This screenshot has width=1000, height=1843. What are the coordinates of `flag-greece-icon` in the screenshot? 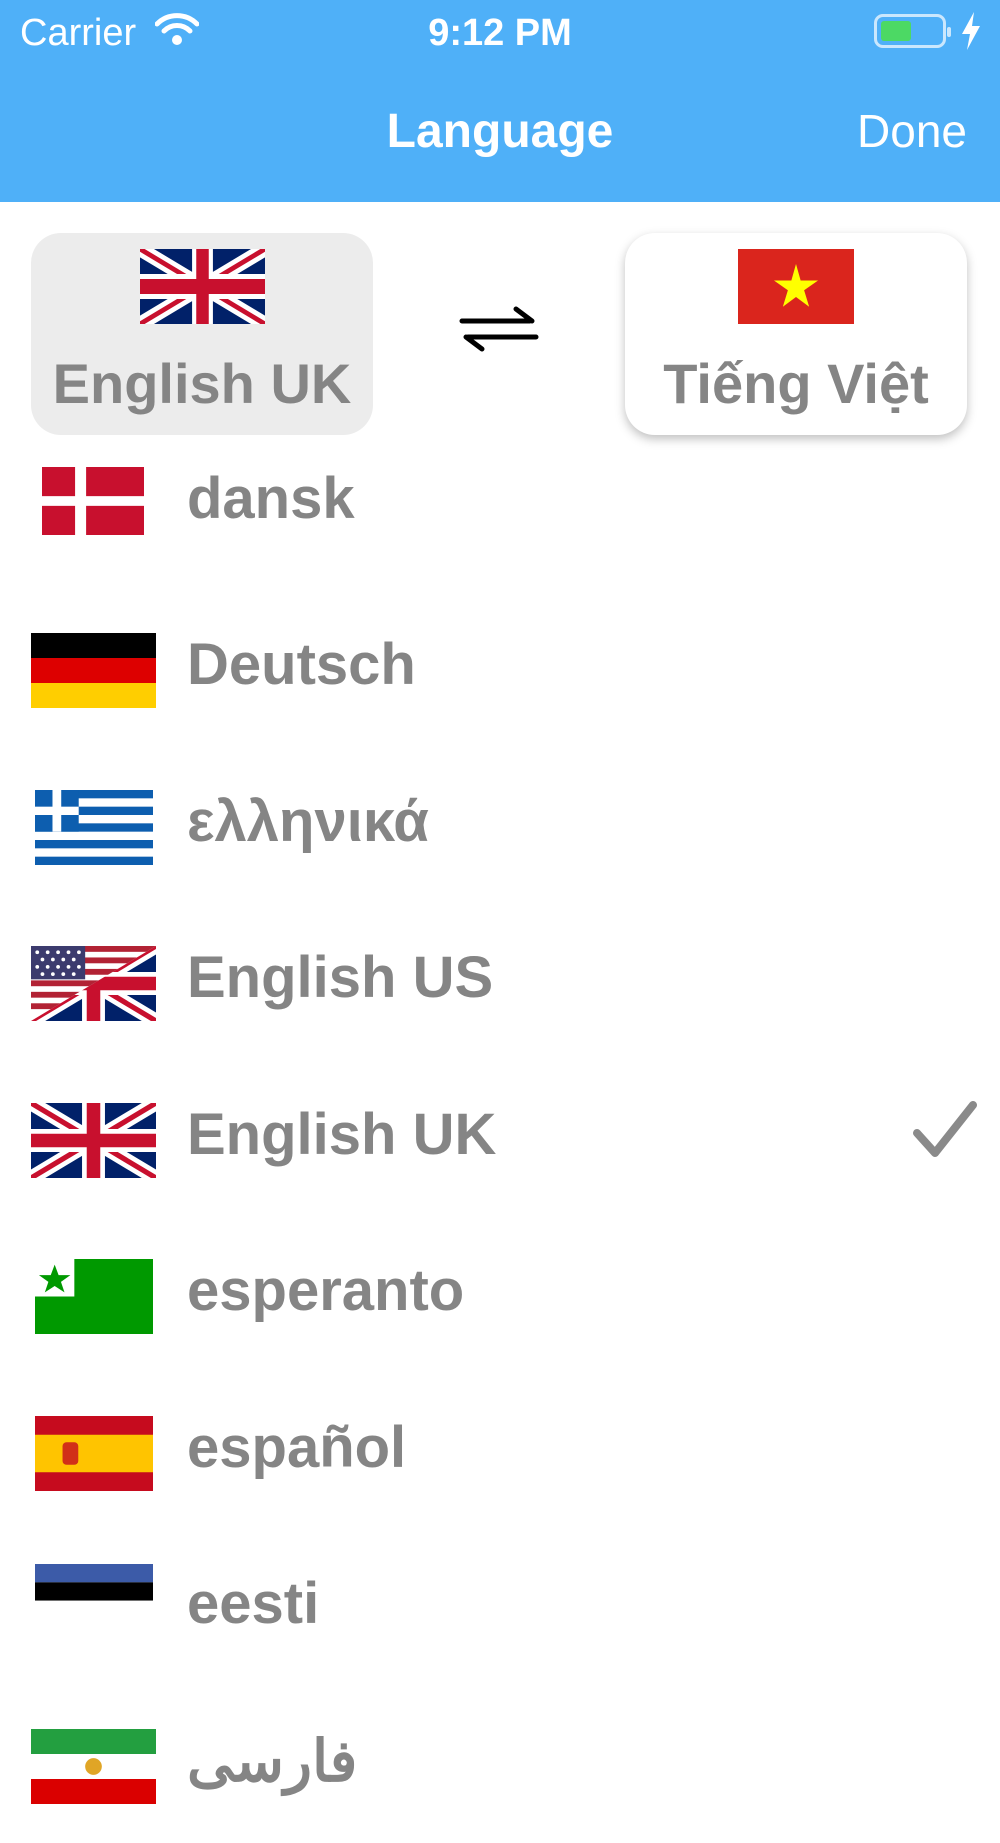 It's located at (94, 827).